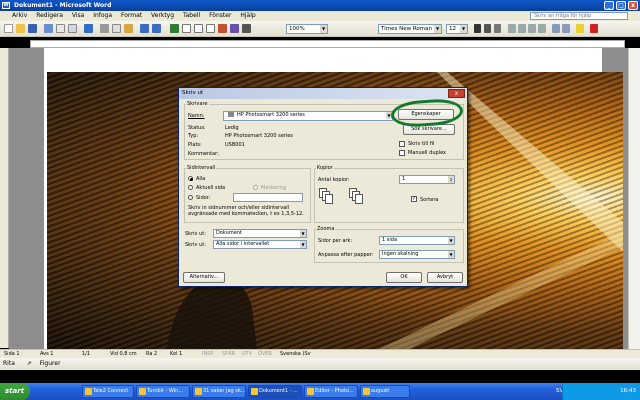  I want to click on printer-group-label: Skrivare, so click(197, 104).